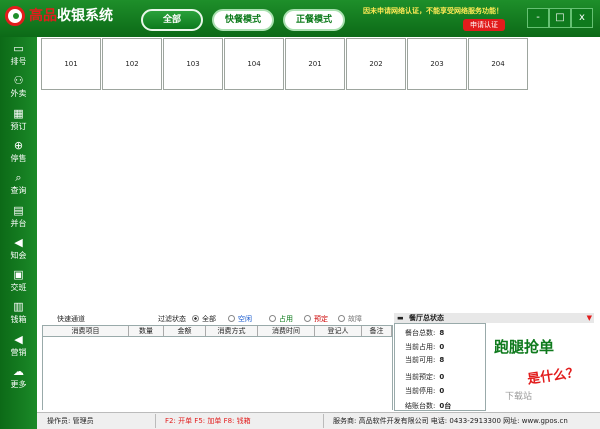 The height and width of the screenshot is (429, 600). I want to click on table-tile: 203, so click(437, 64).